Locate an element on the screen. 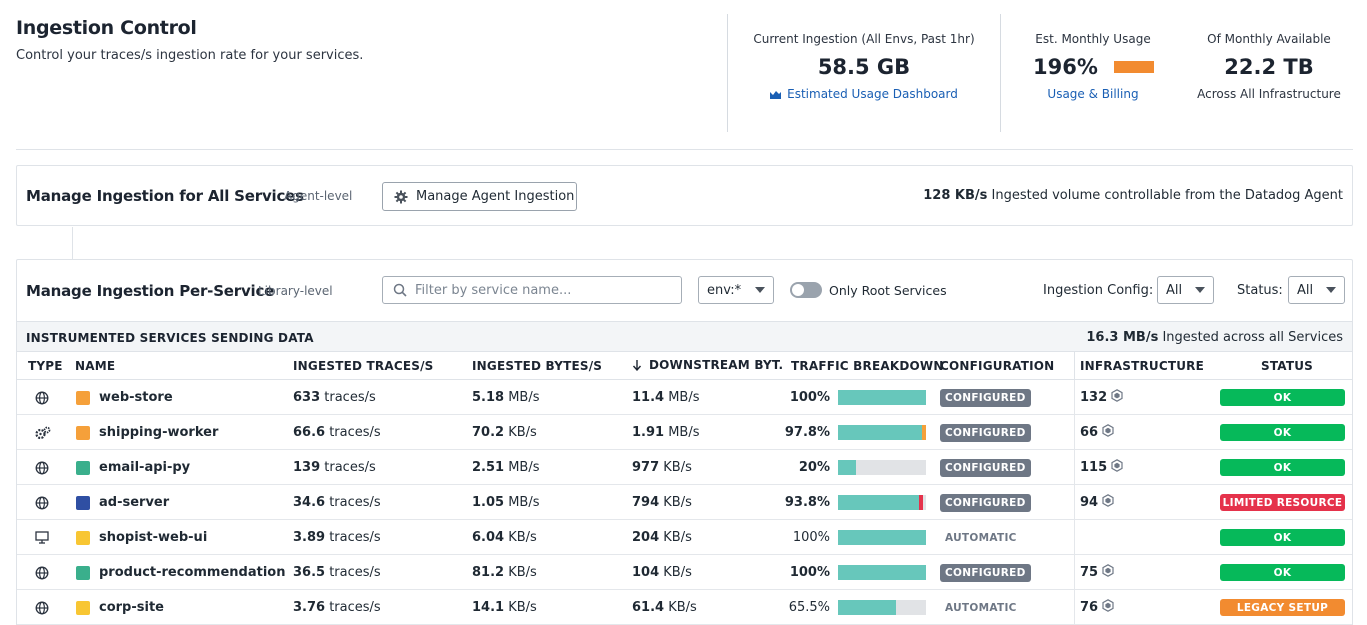 The image size is (1367, 625). traffic-percent: 100% is located at coordinates (810, 397).